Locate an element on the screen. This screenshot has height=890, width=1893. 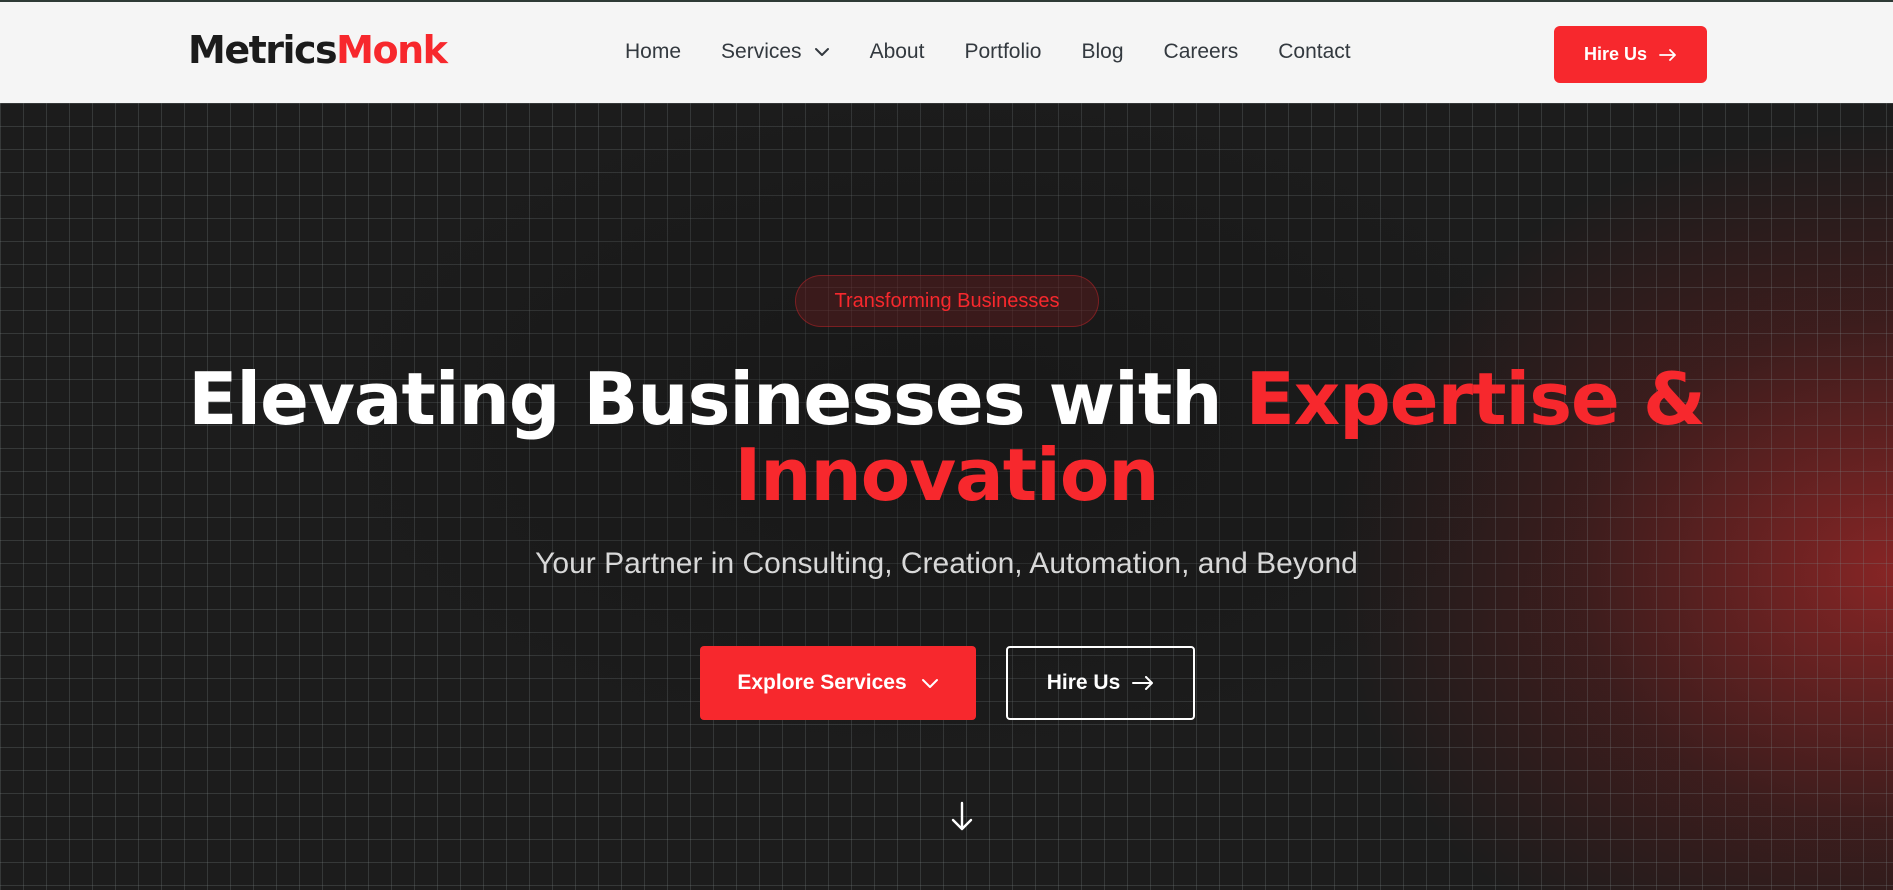
nav-item-label: Careers is located at coordinates (1201, 51).